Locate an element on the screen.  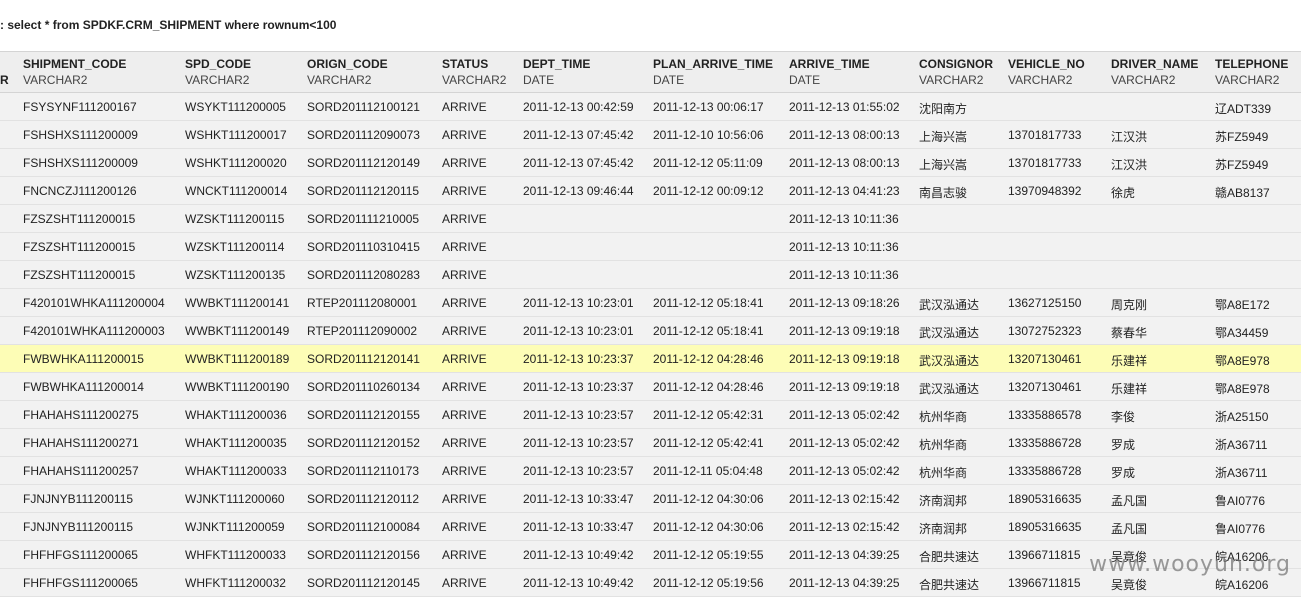
column-type: DATE is located at coordinates (805, 80).